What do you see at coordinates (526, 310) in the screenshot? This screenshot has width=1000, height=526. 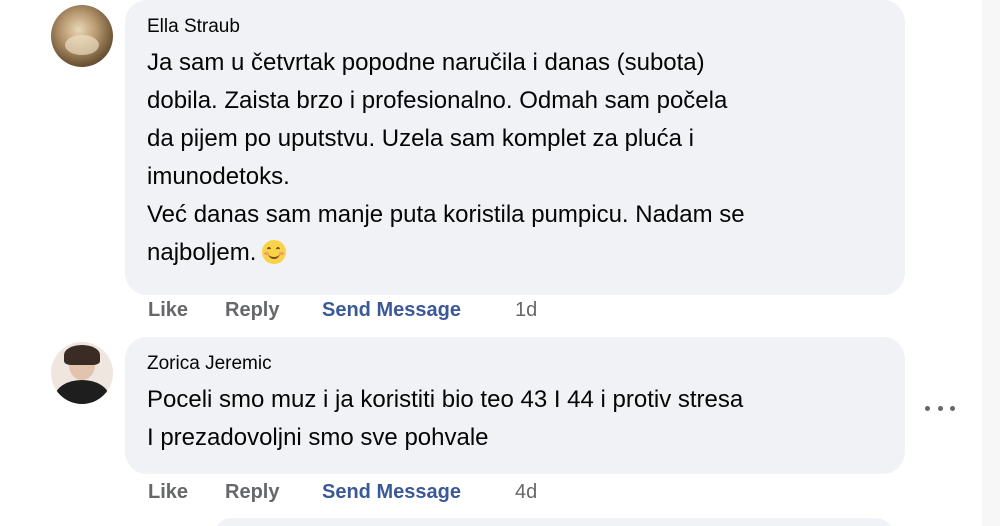 I see `comment-timestamp: 1d` at bounding box center [526, 310].